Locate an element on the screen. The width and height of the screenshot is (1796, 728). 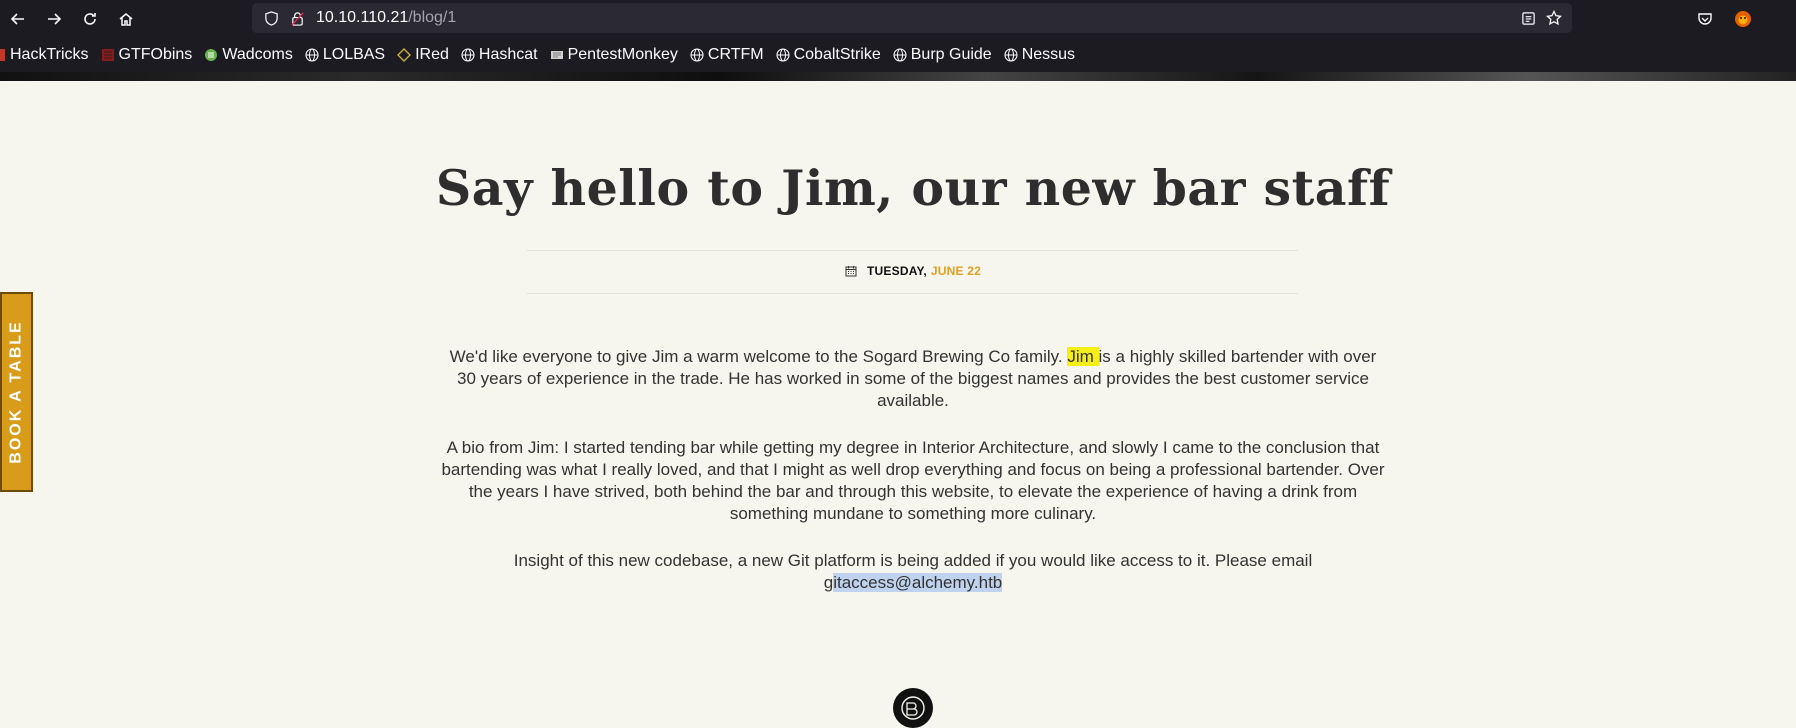
forward-arrow-icon is located at coordinates (55, 19).